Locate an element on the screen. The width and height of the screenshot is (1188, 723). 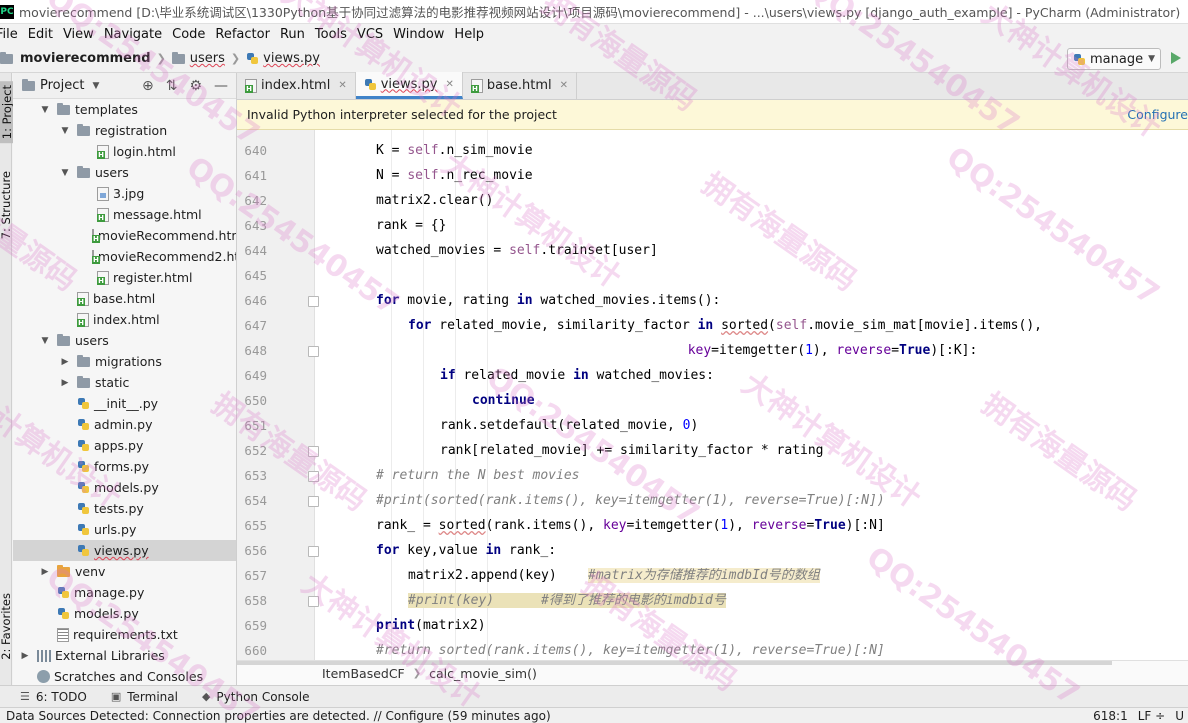
tree-item: ▶tests.py is located at coordinates (124, 508).